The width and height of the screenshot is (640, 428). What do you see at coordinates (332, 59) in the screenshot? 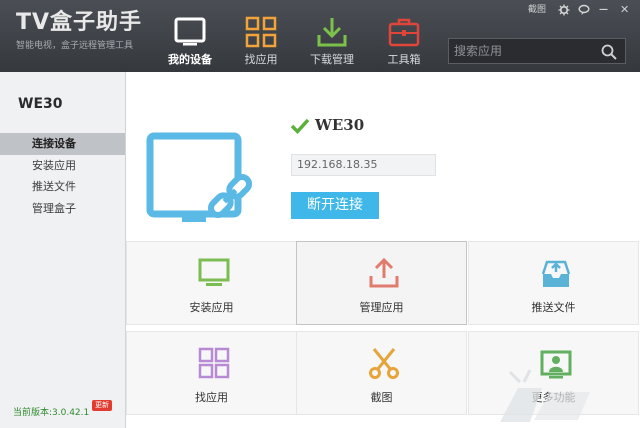
I see `nav-label: 下载管理` at bounding box center [332, 59].